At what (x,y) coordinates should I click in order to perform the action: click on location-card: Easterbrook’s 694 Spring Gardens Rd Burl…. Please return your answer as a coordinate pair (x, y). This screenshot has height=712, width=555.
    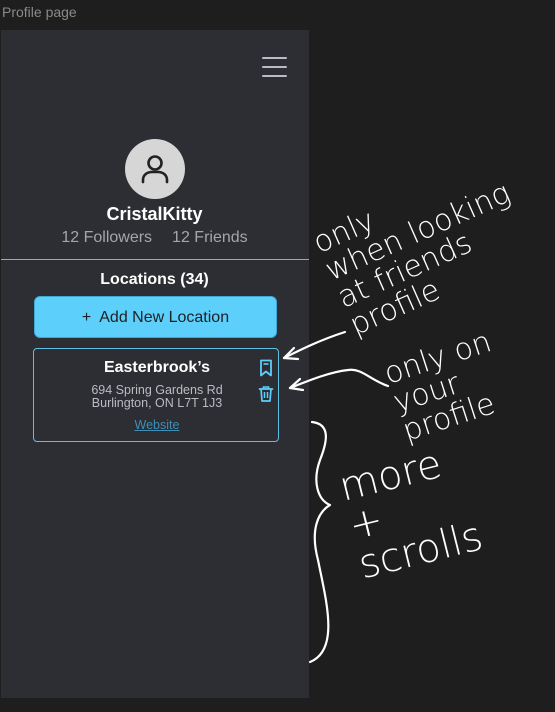
    Looking at the image, I should click on (156, 395).